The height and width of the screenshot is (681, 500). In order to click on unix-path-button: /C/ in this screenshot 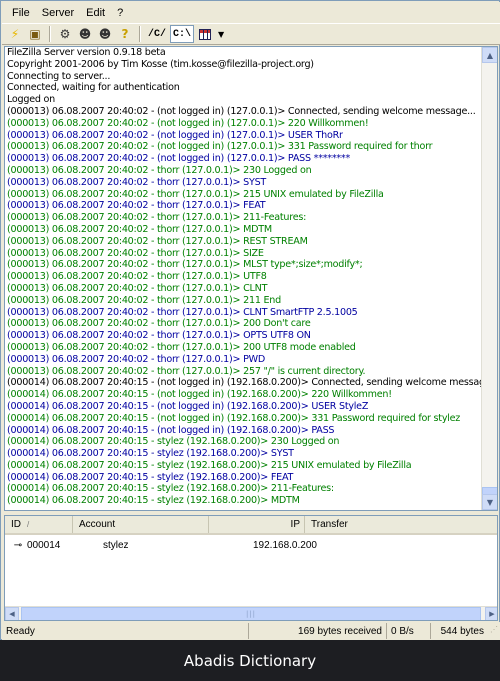, I will do `click(157, 34)`.